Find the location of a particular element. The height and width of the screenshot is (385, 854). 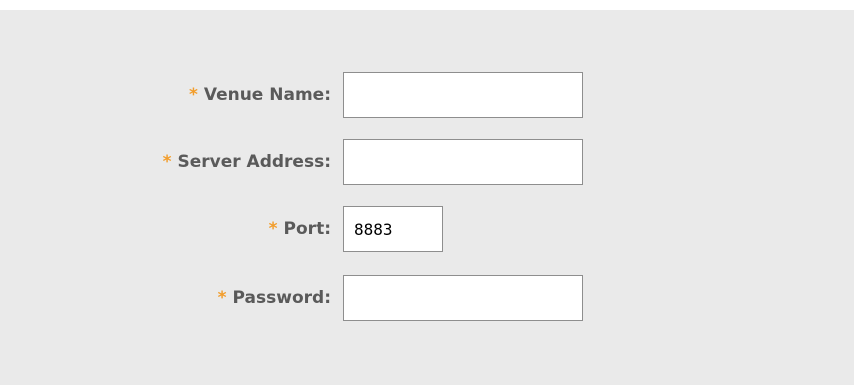

server-address-label: * Server Address: is located at coordinates (247, 162).